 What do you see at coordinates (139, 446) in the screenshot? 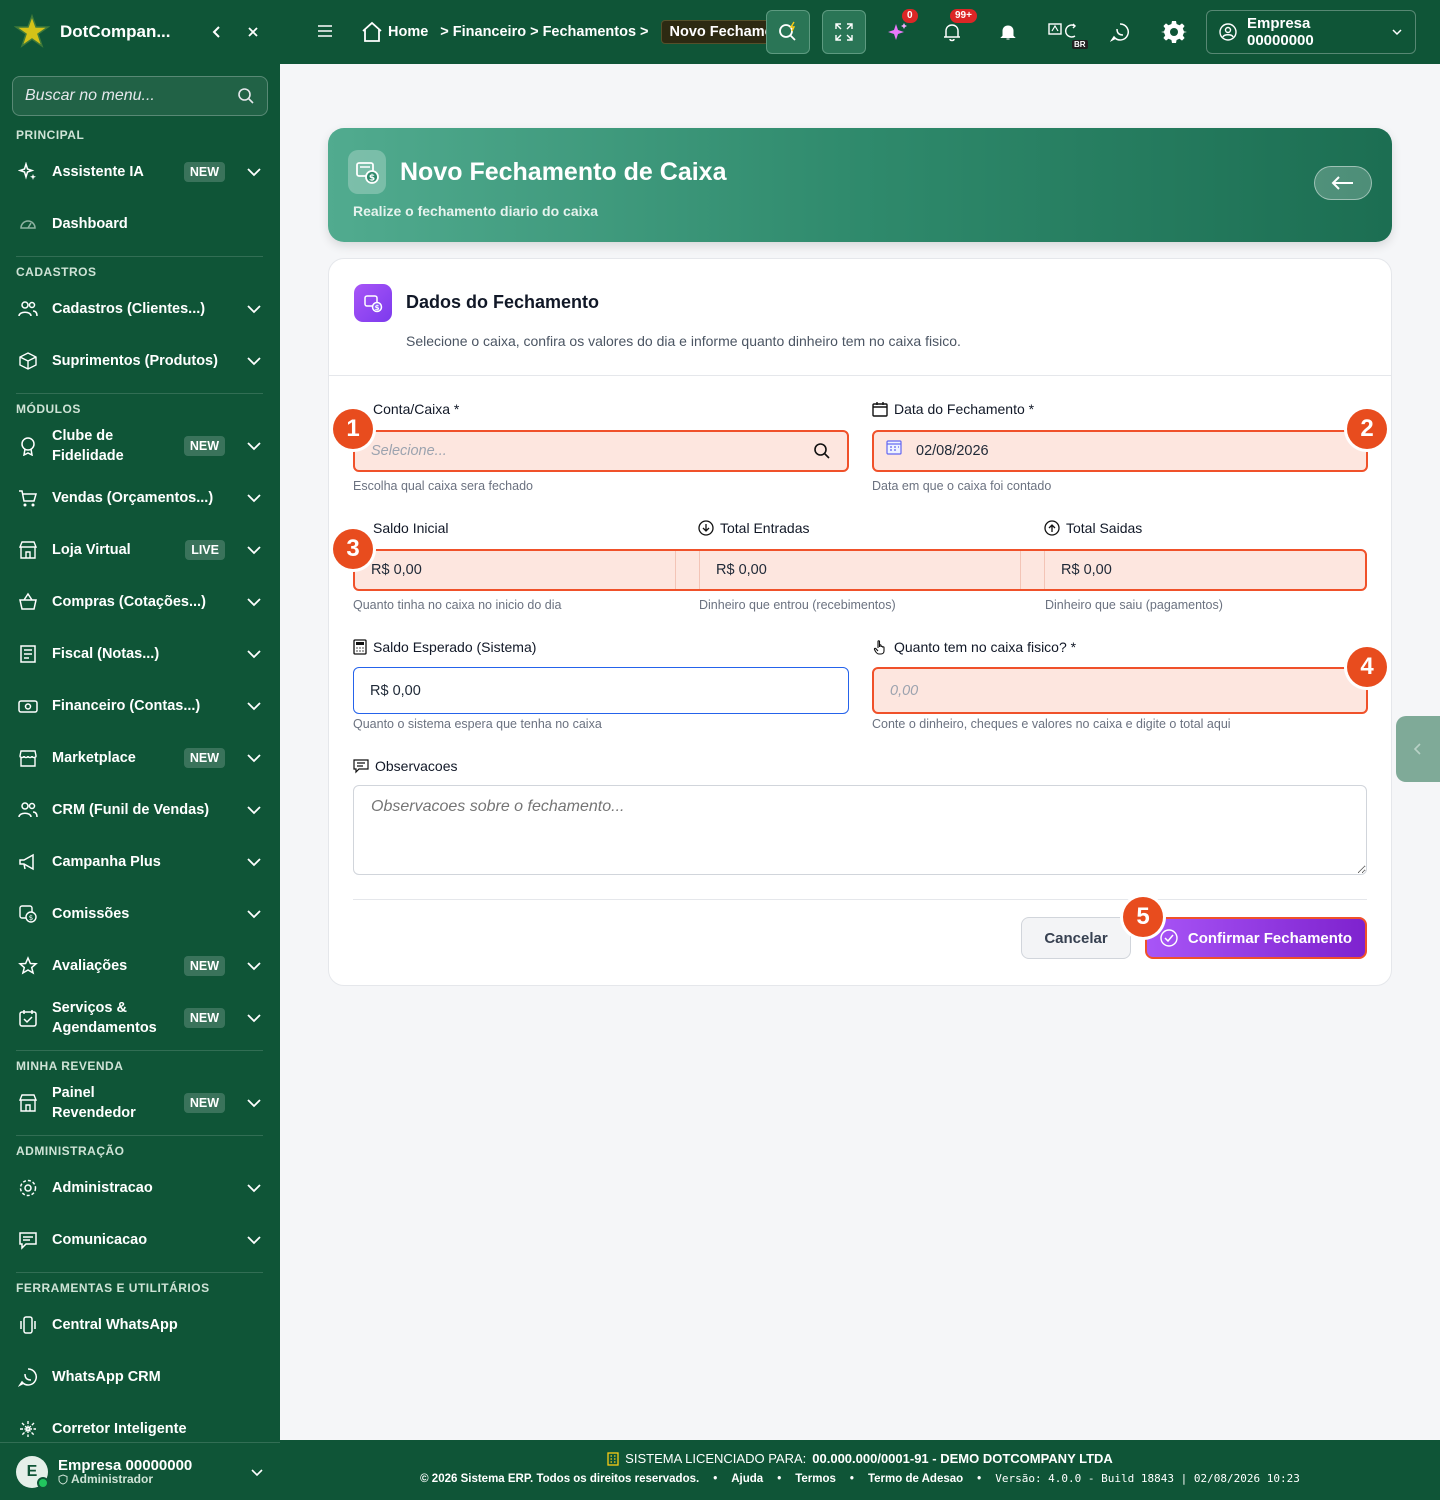
I see `sidebar-item-clube: Clube de Fidelidade NEW` at bounding box center [139, 446].